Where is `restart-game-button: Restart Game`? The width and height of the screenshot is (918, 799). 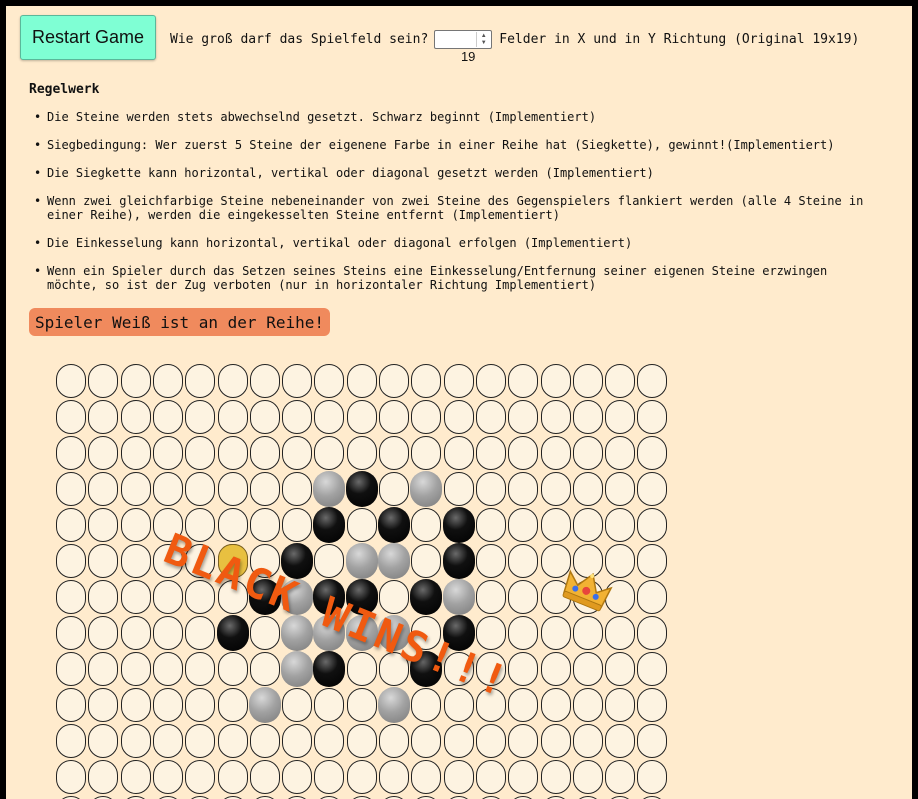 restart-game-button: Restart Game is located at coordinates (88, 37).